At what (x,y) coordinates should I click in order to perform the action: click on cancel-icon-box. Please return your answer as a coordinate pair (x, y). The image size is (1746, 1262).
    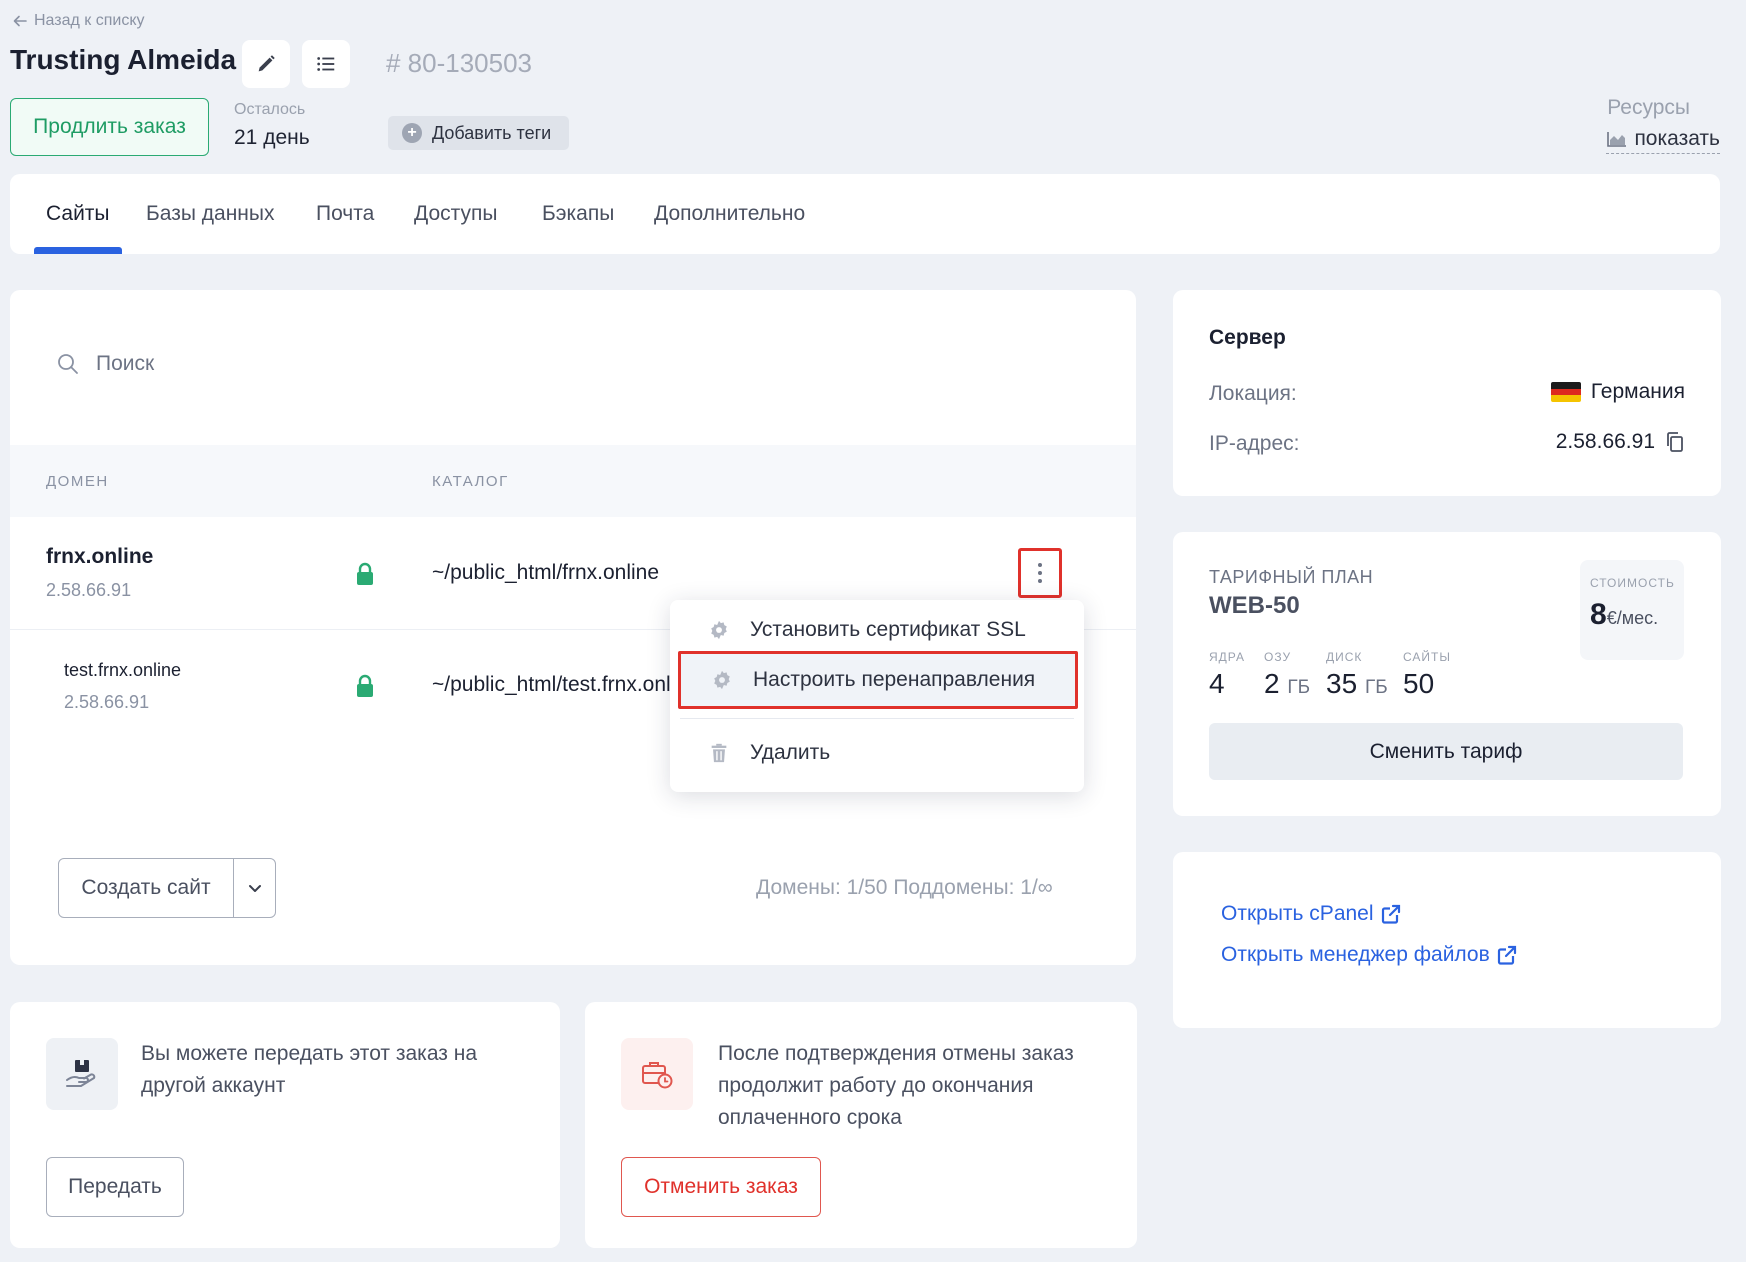
    Looking at the image, I should click on (657, 1074).